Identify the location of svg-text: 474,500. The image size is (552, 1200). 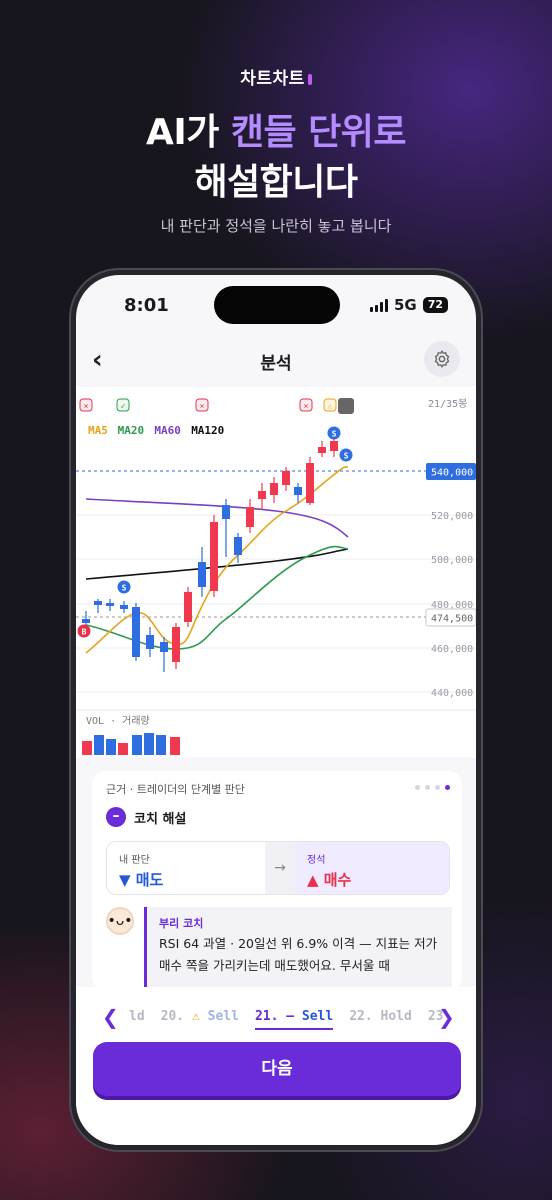
(452, 619).